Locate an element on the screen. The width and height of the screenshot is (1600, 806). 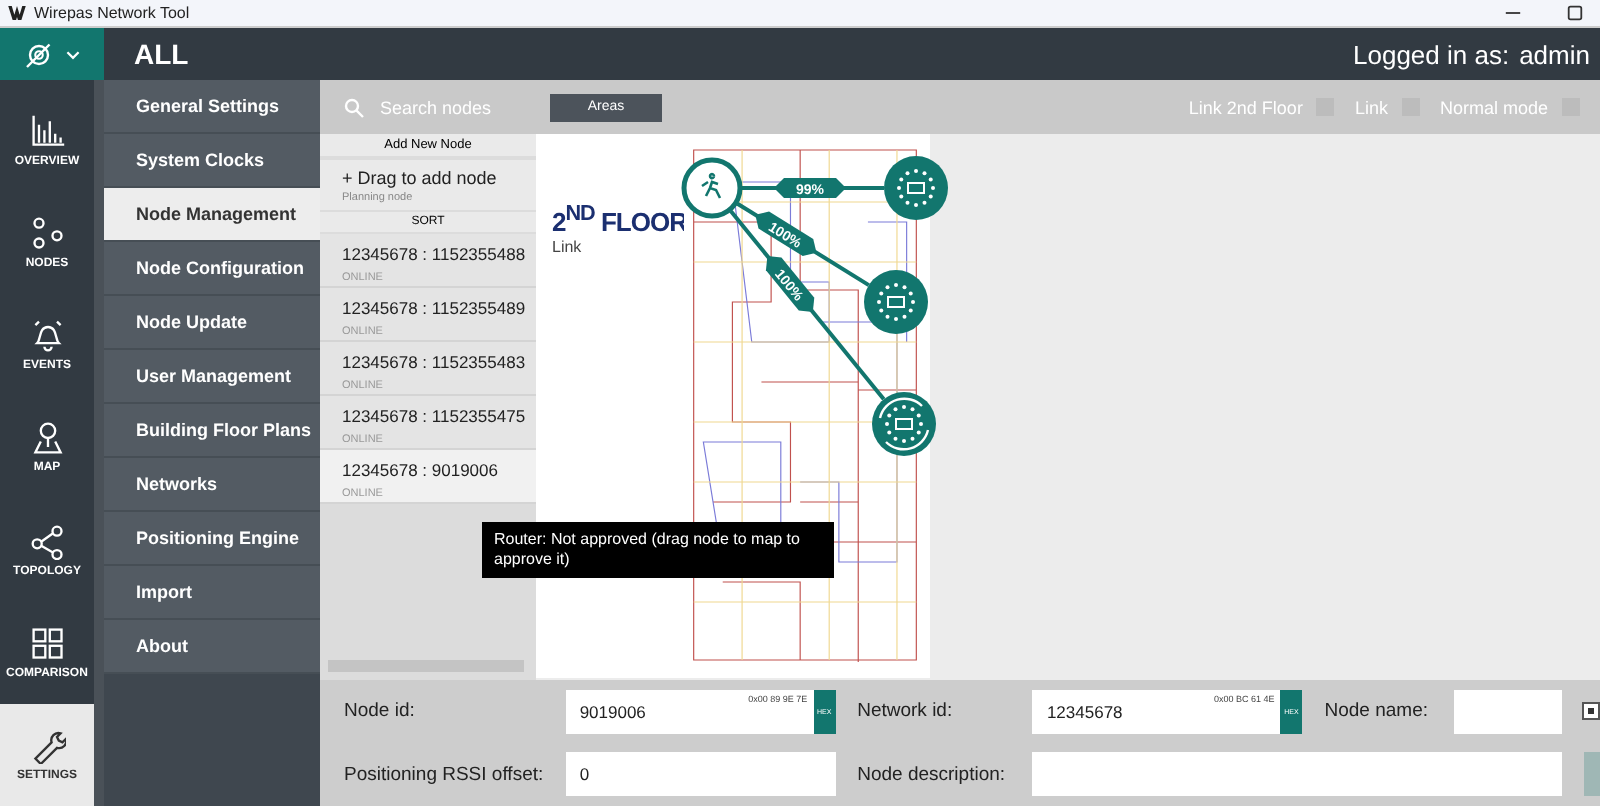
menu-item: Import is located at coordinates (212, 593).